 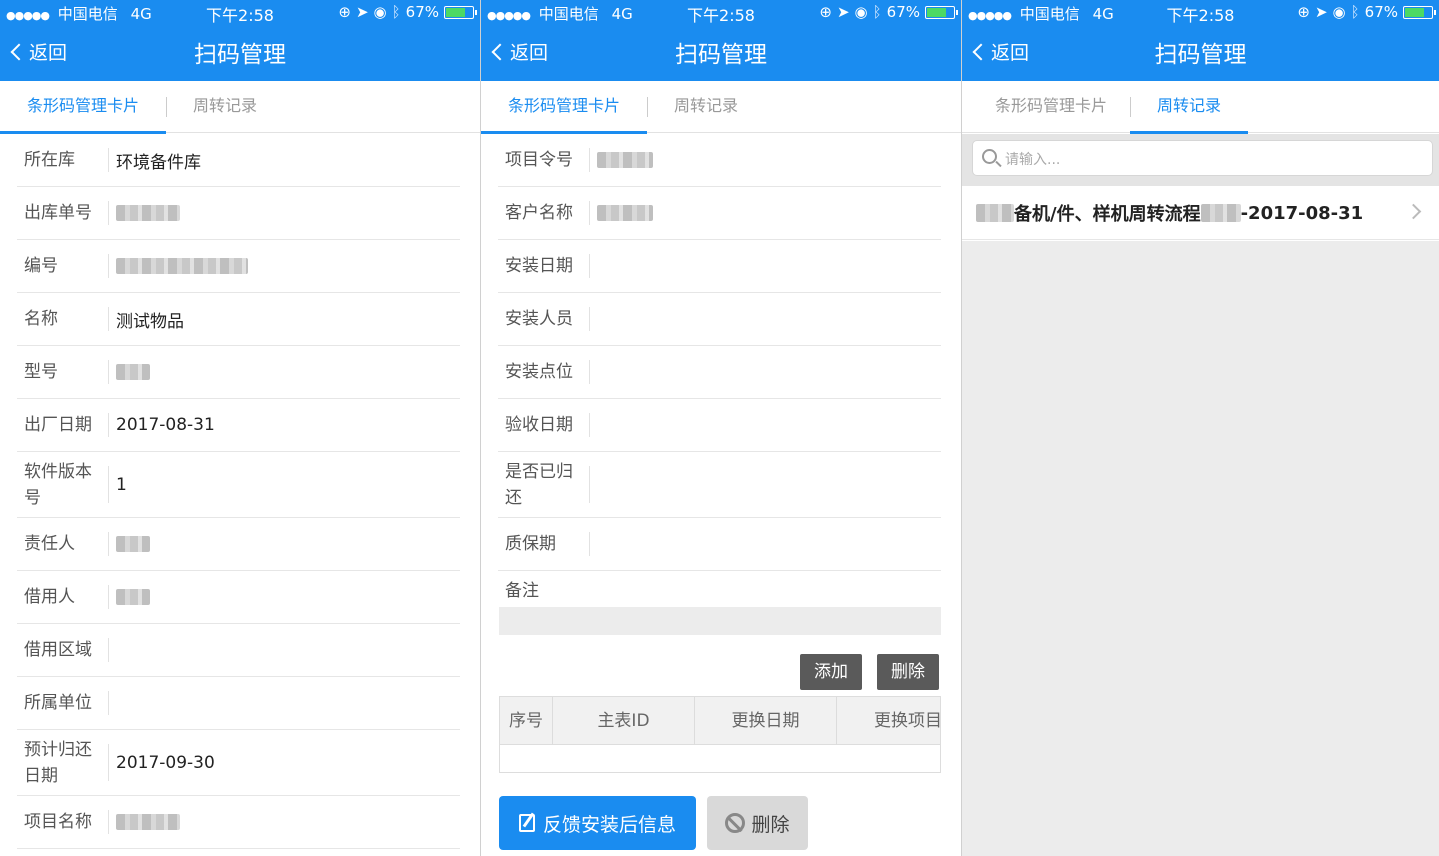 I want to click on field-label: 名称, so click(x=41, y=319).